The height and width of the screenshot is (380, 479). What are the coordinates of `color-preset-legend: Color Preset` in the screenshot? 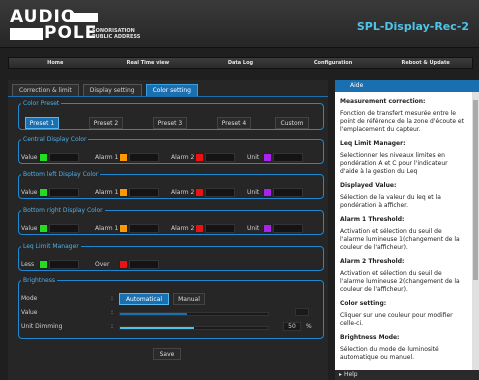 It's located at (41, 103).